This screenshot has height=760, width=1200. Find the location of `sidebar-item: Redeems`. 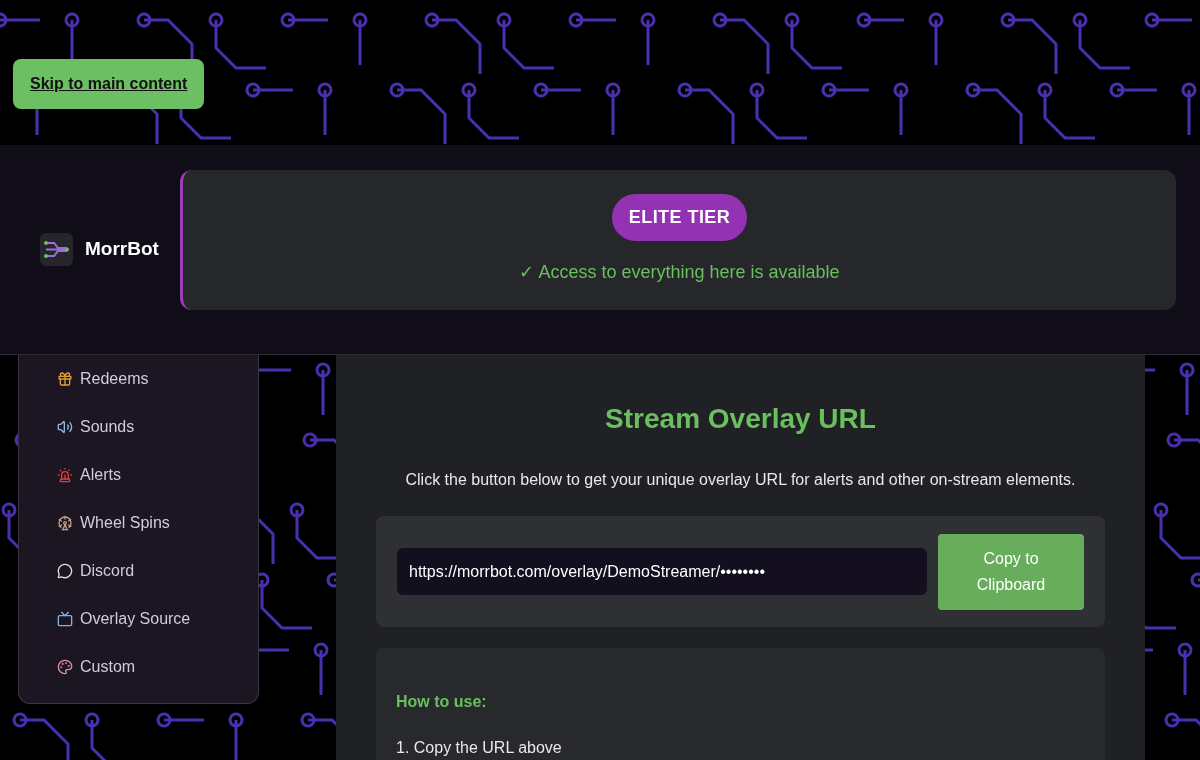

sidebar-item: Redeems is located at coordinates (157, 379).